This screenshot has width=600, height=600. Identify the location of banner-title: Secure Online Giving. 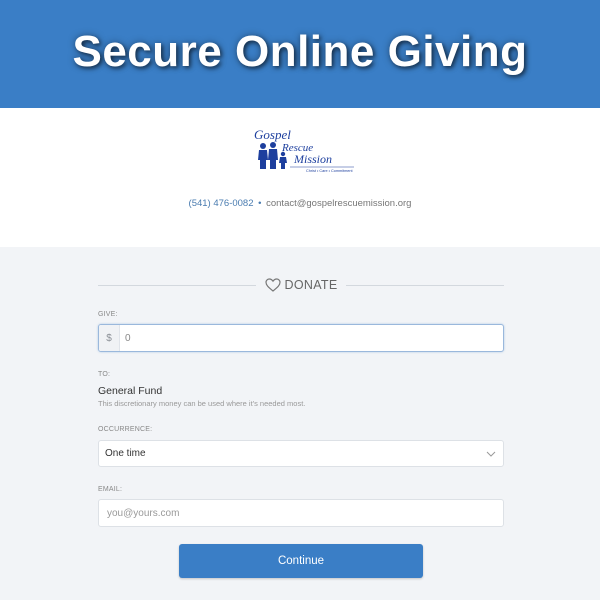
(300, 51).